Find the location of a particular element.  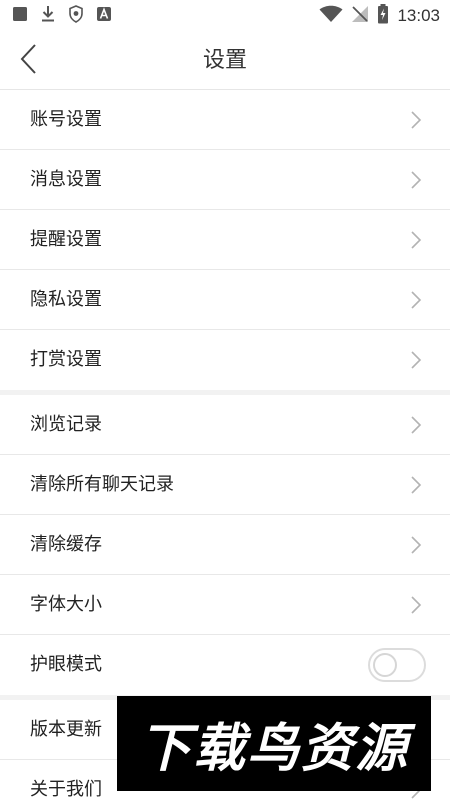

settings-item-account: 账号设置 is located at coordinates (225, 120).